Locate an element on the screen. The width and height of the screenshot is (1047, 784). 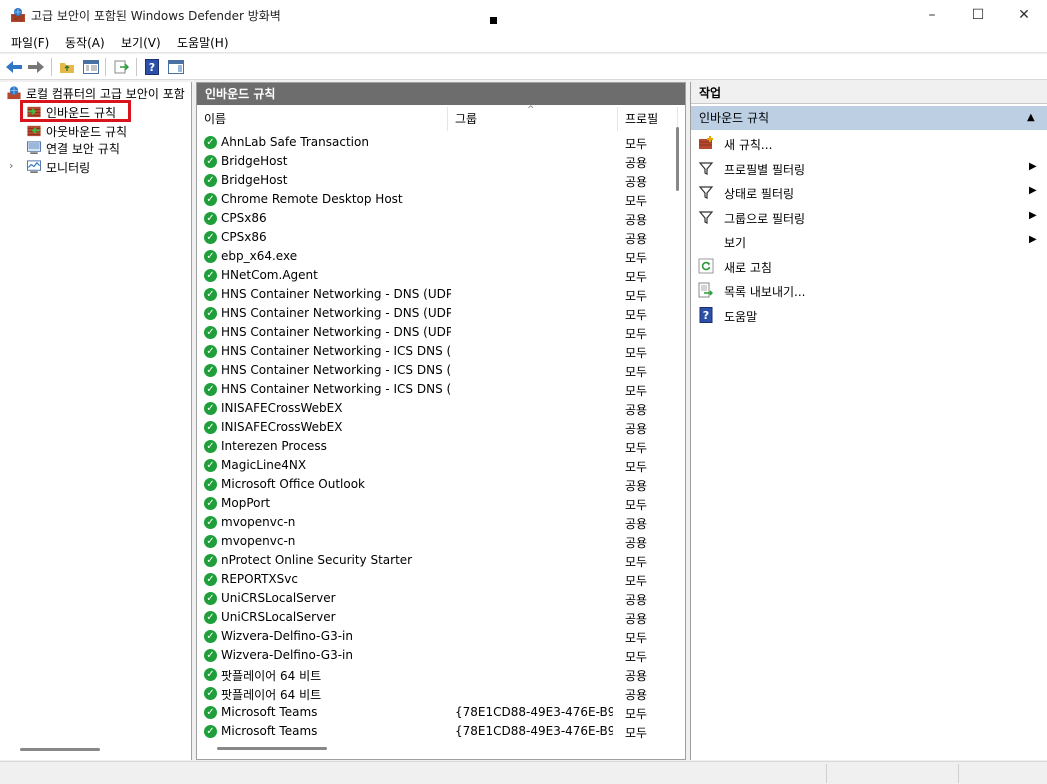
tree-item-connection-security: 연결 보안 규칙 is located at coordinates (95, 147).